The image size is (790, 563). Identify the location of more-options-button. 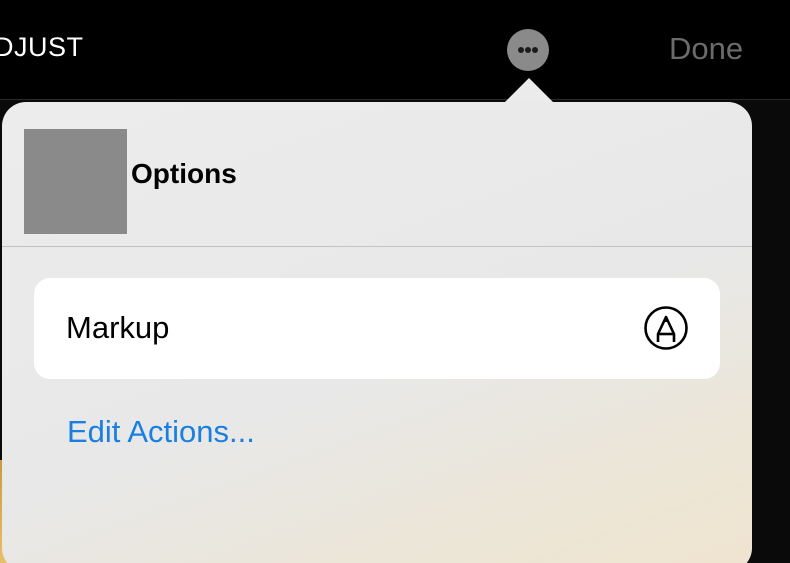
(528, 50).